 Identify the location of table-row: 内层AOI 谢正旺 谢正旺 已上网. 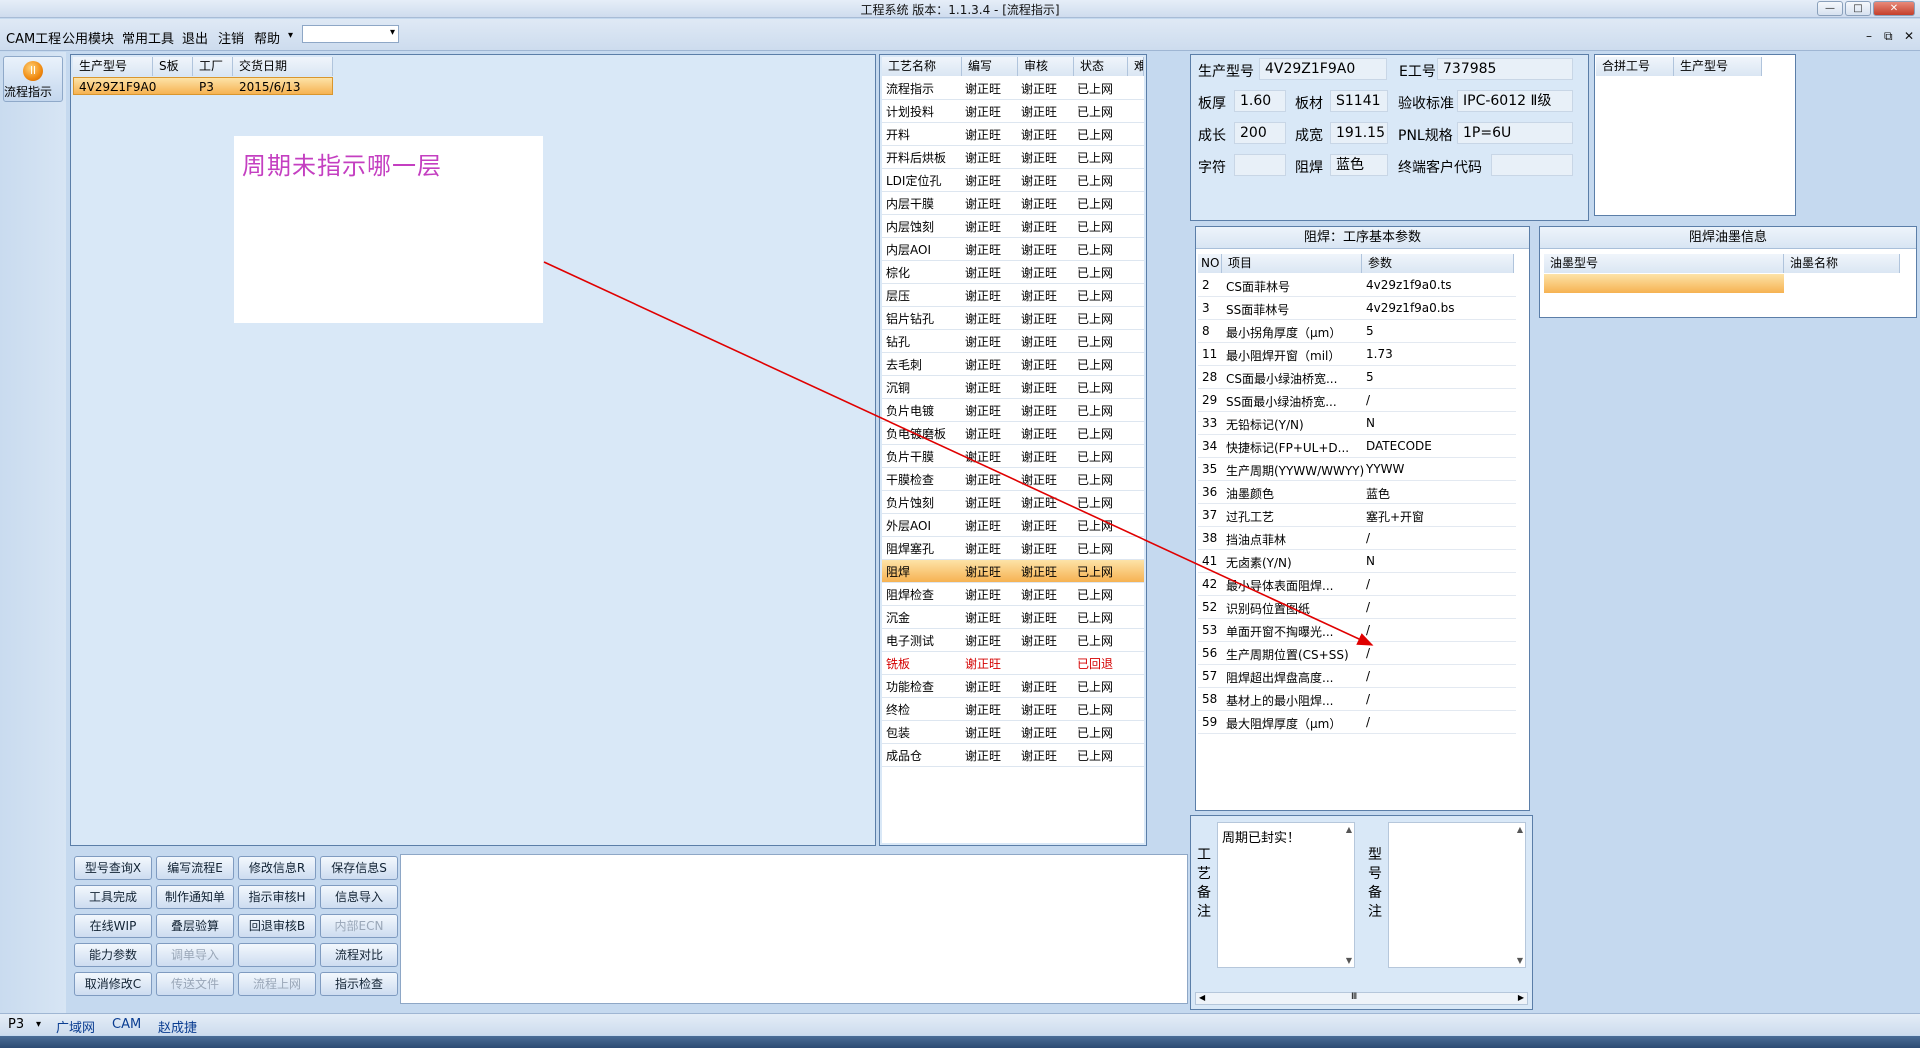
(1013, 249).